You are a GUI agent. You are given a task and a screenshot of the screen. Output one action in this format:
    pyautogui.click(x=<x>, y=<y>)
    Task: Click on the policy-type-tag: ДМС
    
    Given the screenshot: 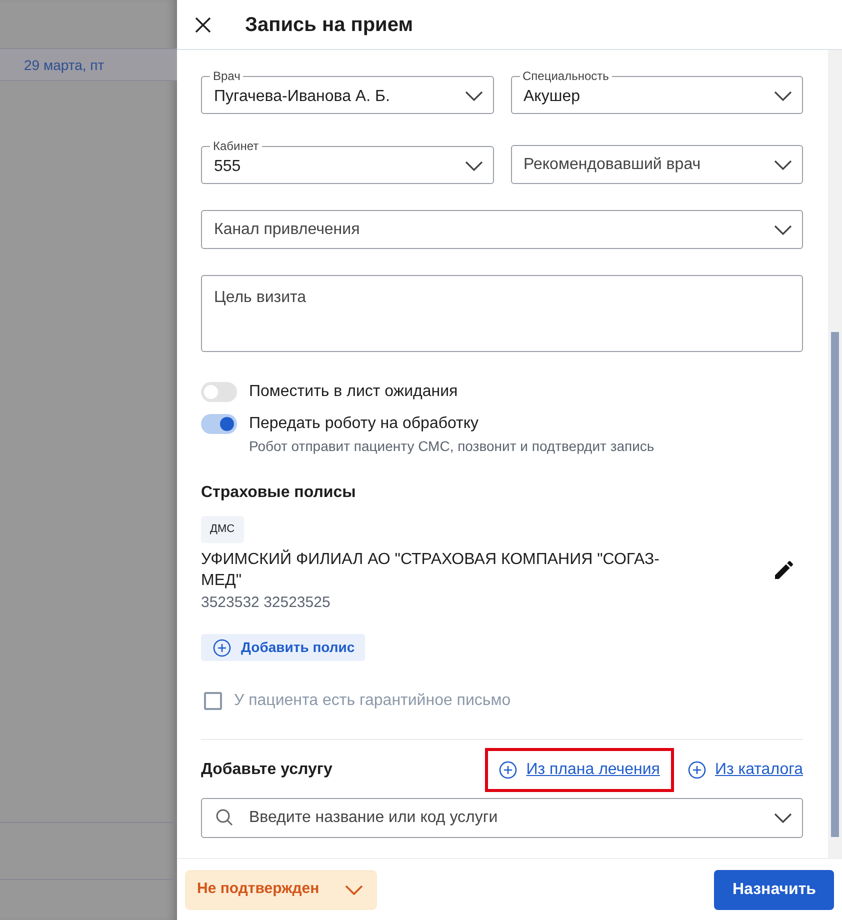 What is the action you would take?
    pyautogui.click(x=222, y=529)
    